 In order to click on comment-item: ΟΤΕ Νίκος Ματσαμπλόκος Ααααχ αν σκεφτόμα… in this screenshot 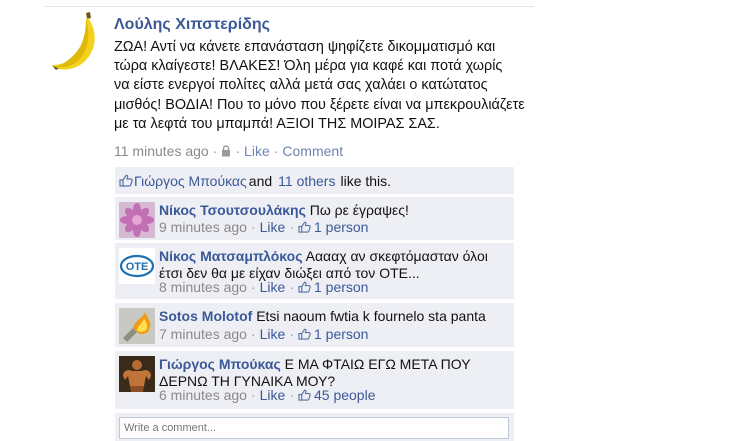, I will do `click(314, 271)`.